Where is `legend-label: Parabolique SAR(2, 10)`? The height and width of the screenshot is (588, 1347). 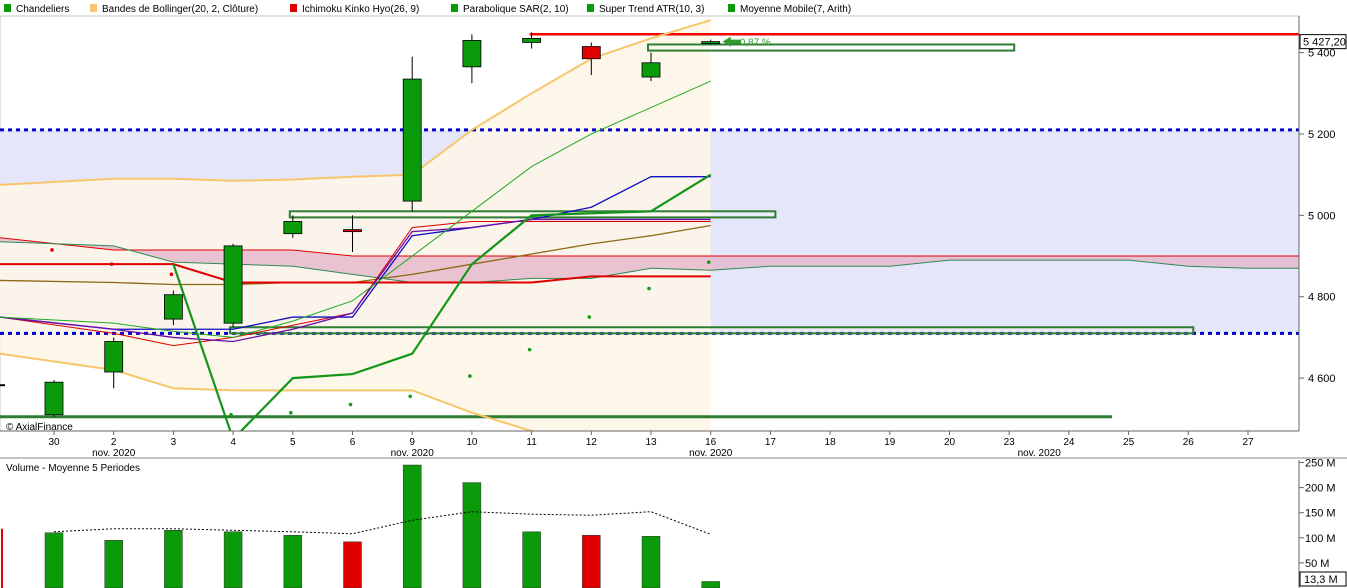
legend-label: Parabolique SAR(2, 10) is located at coordinates (516, 9).